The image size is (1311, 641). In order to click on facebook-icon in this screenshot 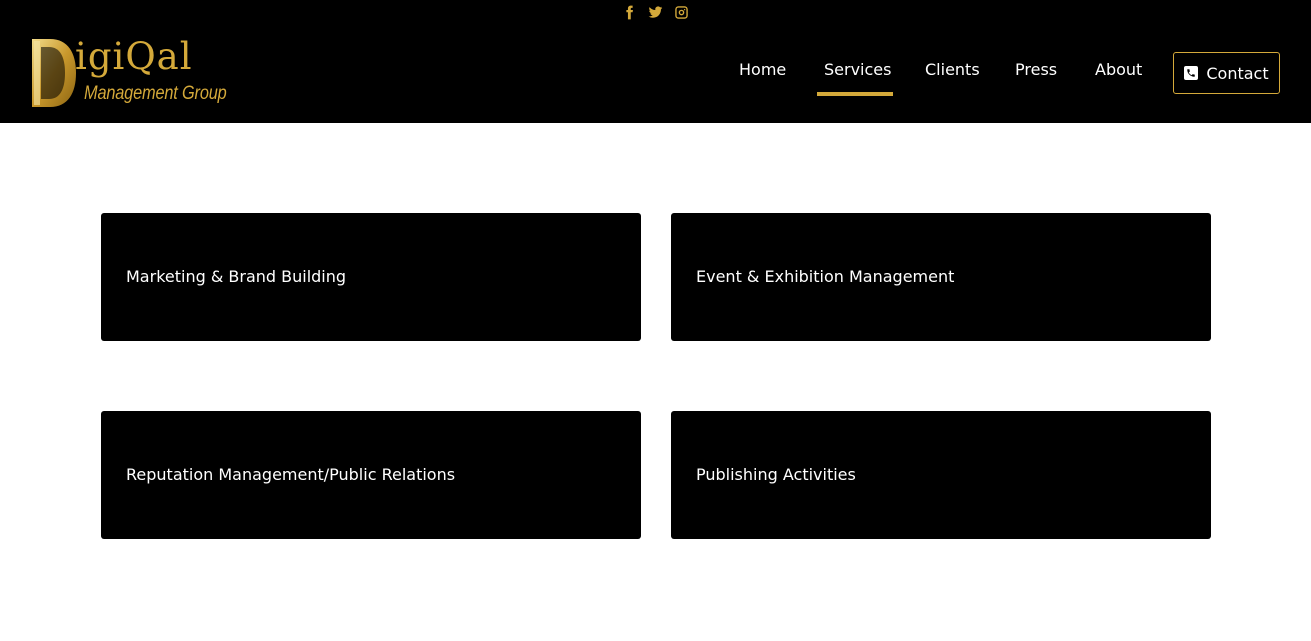, I will do `click(629, 12)`.